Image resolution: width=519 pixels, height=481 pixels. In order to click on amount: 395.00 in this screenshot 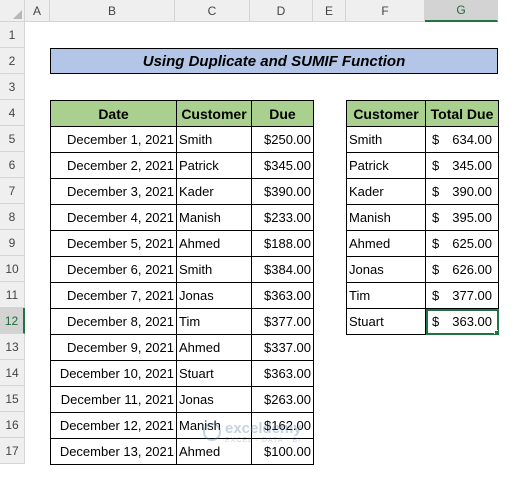, I will do `click(472, 217)`.